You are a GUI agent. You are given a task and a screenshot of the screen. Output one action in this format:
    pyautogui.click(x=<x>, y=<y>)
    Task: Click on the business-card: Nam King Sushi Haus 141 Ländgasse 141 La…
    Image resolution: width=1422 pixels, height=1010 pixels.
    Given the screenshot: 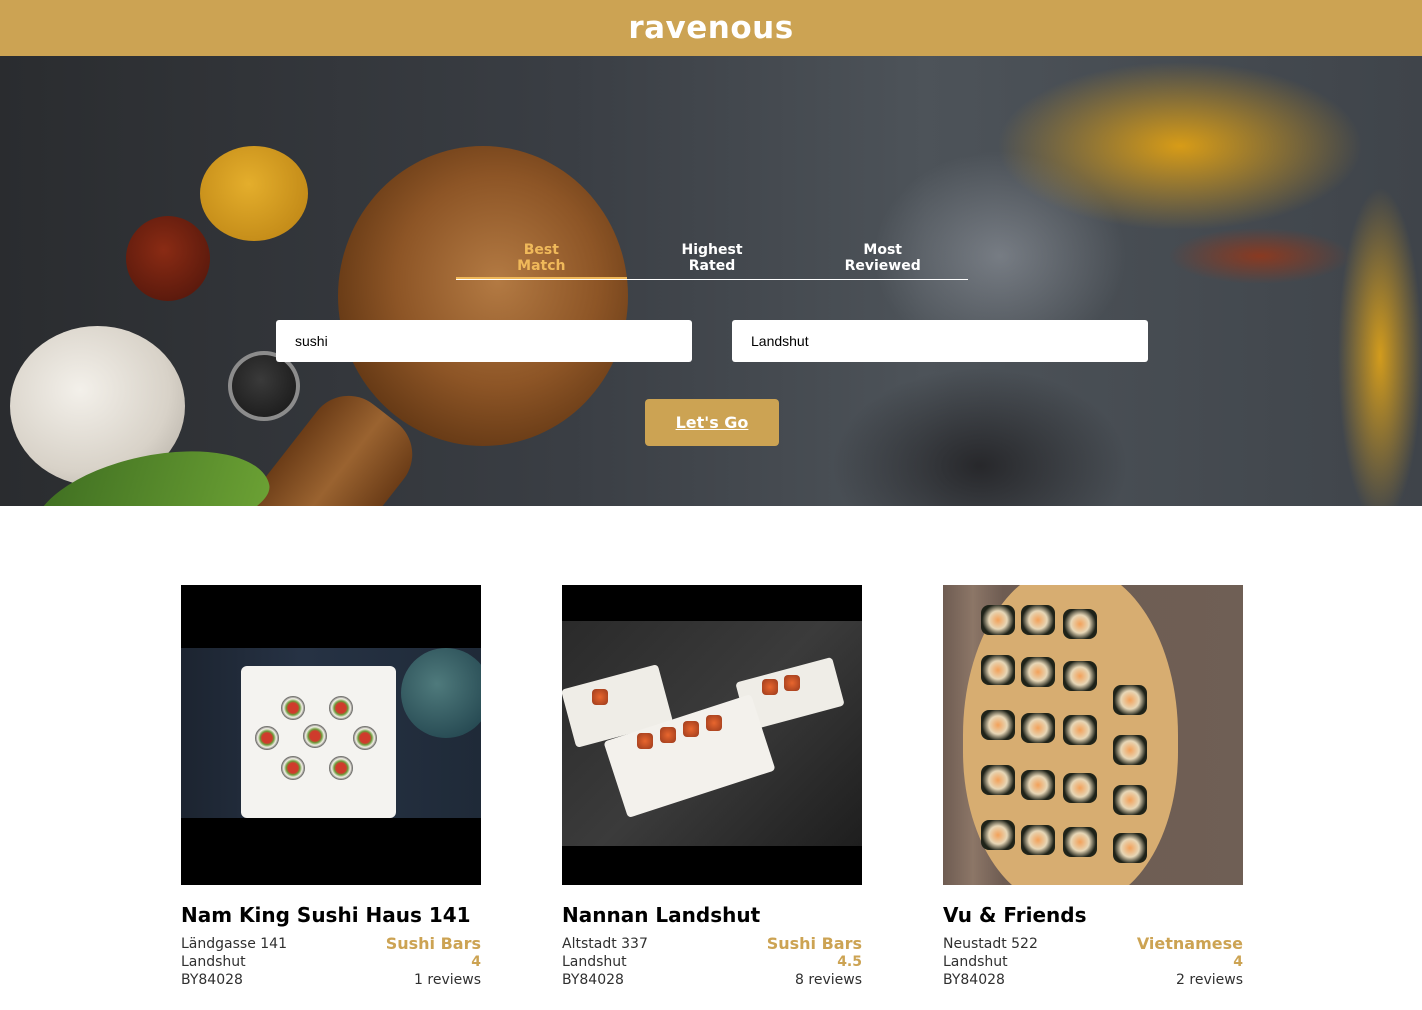 What is the action you would take?
    pyautogui.click(x=331, y=787)
    